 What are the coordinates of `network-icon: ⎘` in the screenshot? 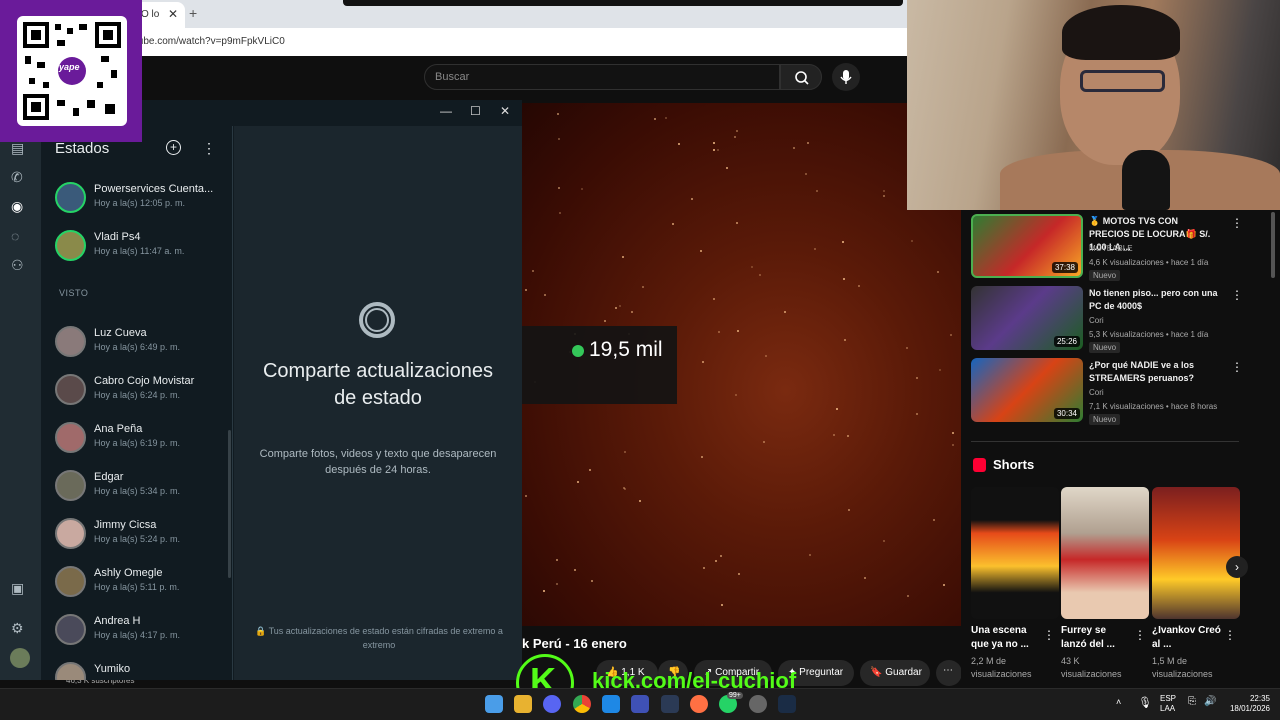 It's located at (1192, 701).